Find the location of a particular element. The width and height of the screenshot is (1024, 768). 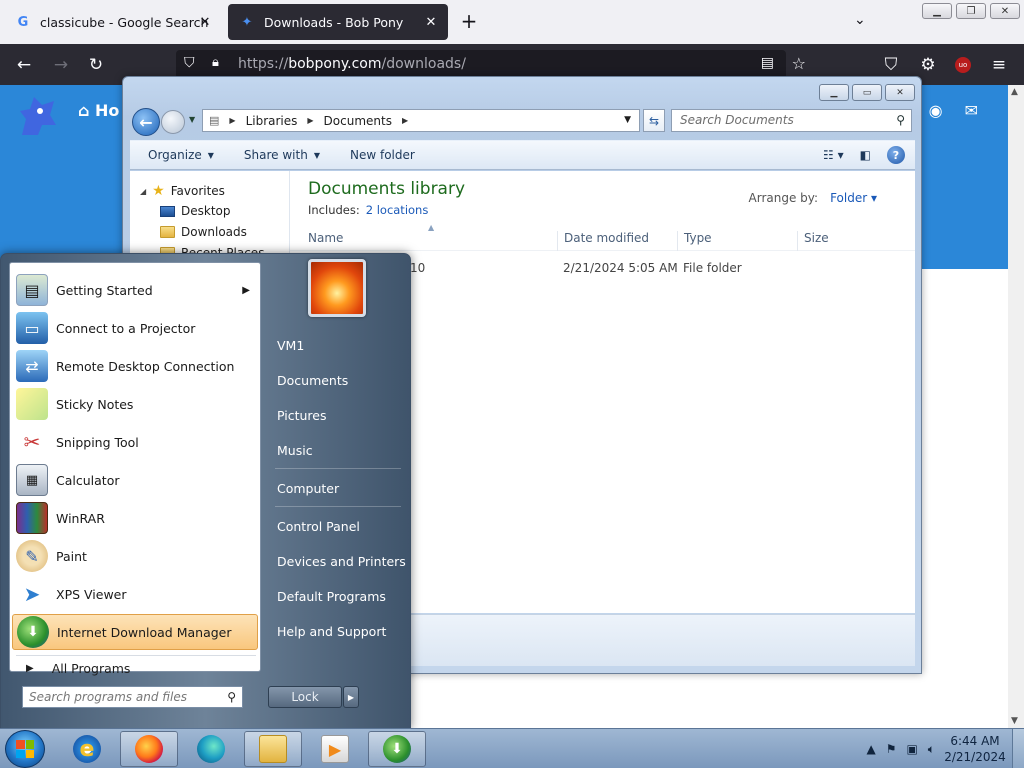

organize-button: Organize ▼ is located at coordinates (181, 155).